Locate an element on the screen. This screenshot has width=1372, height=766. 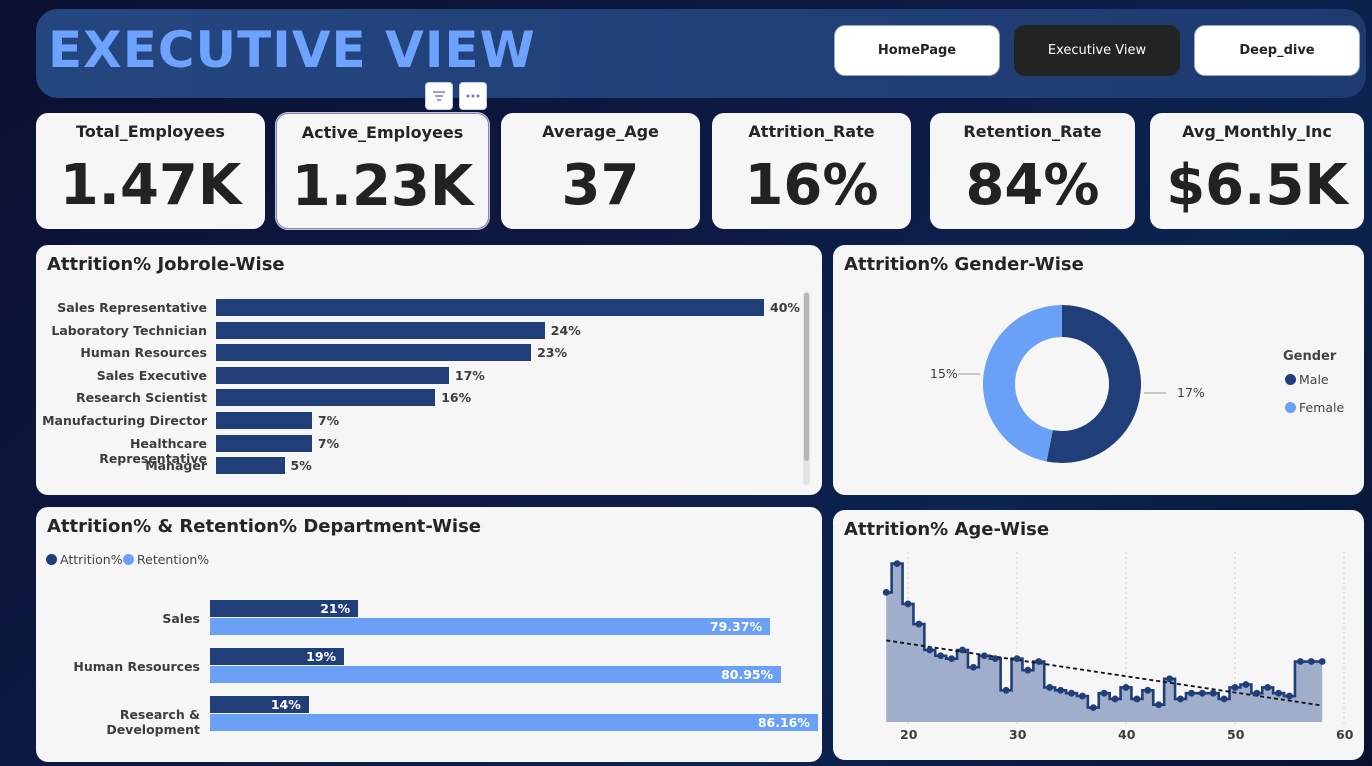
age-step-area-chart is located at coordinates (1113, 639).